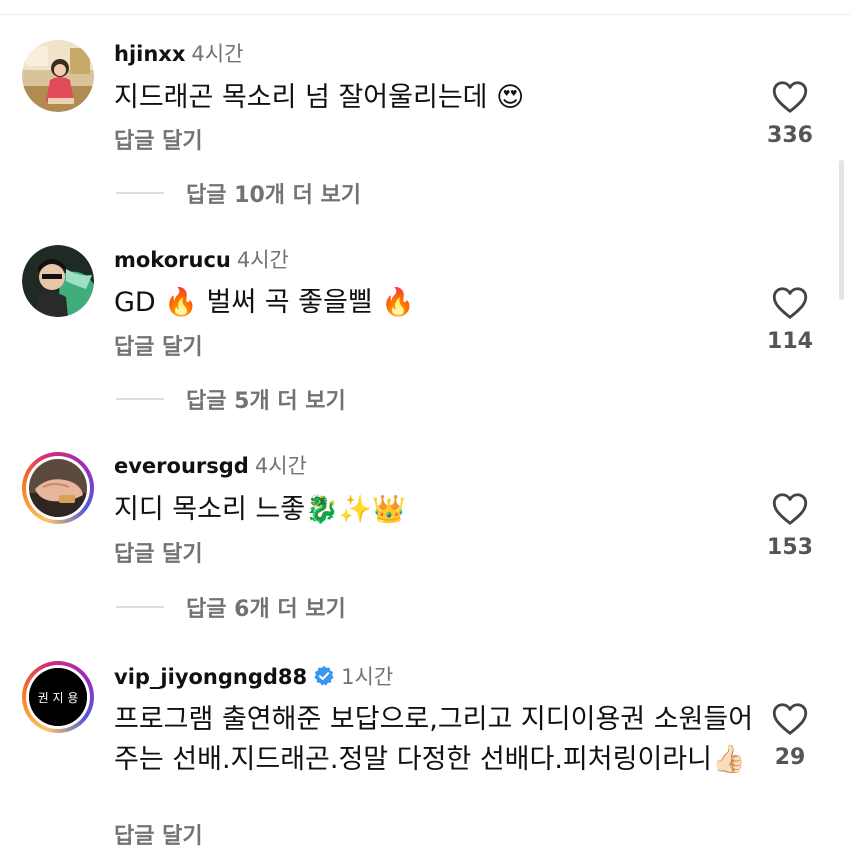  What do you see at coordinates (264, 302) in the screenshot?
I see `comment-text: GD 🔥 벌써 곡 좋을삘 🔥` at bounding box center [264, 302].